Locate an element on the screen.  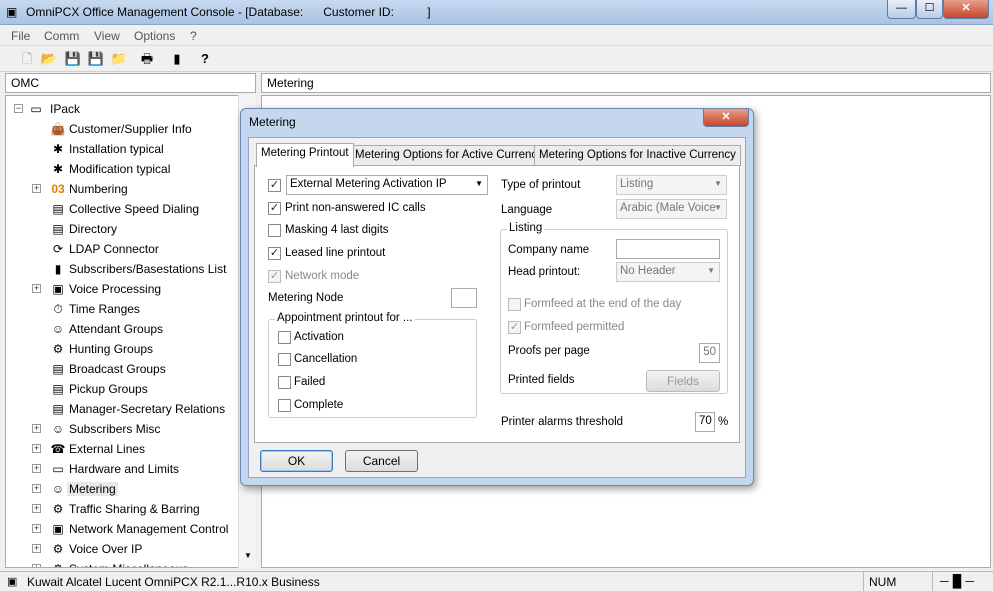
tree-item: ⏱ Time Ranges is located at coordinates (126, 309).